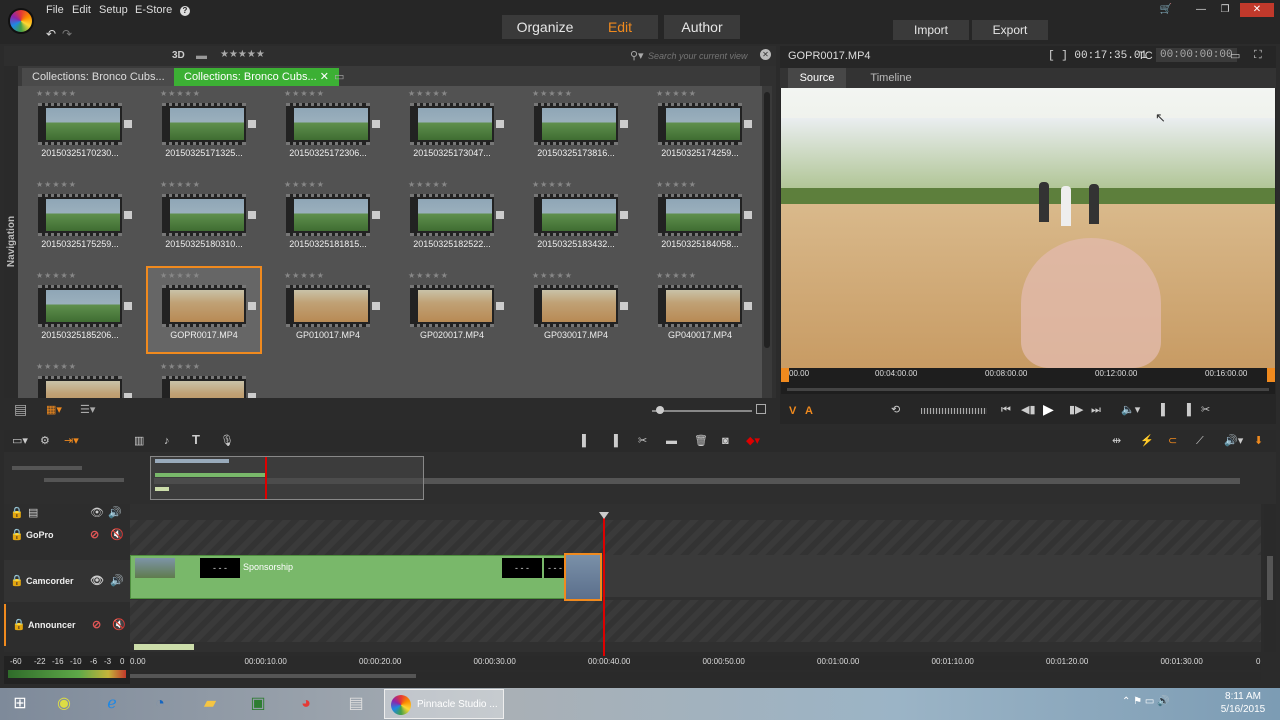  I want to click on scrubber-end-marker, so click(1271, 375).